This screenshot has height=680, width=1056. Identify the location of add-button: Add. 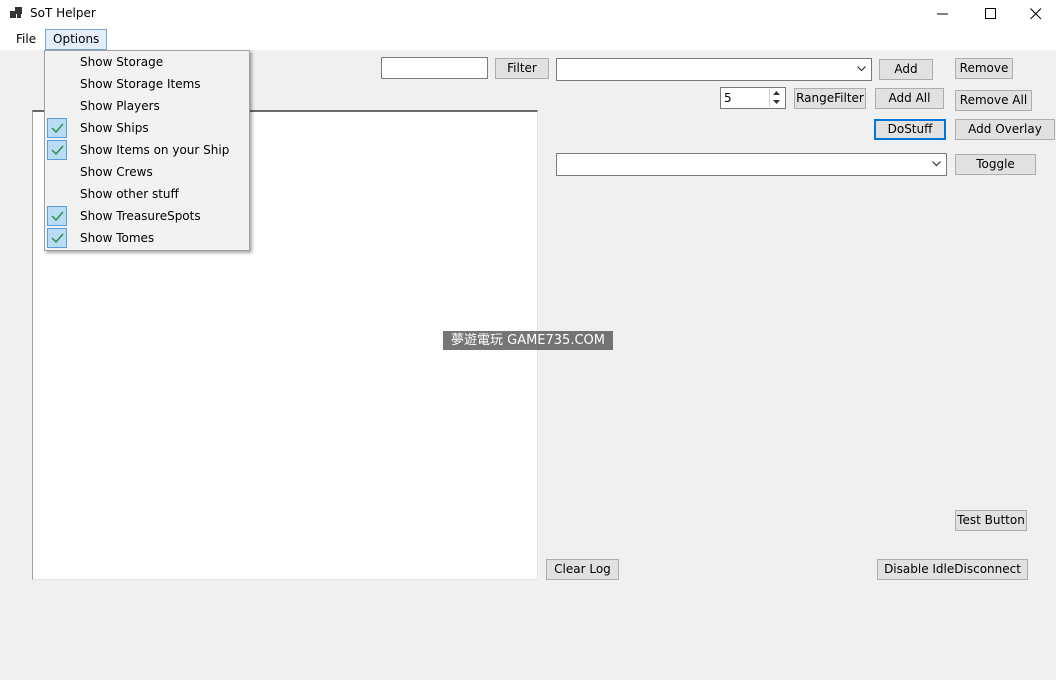
(906, 69).